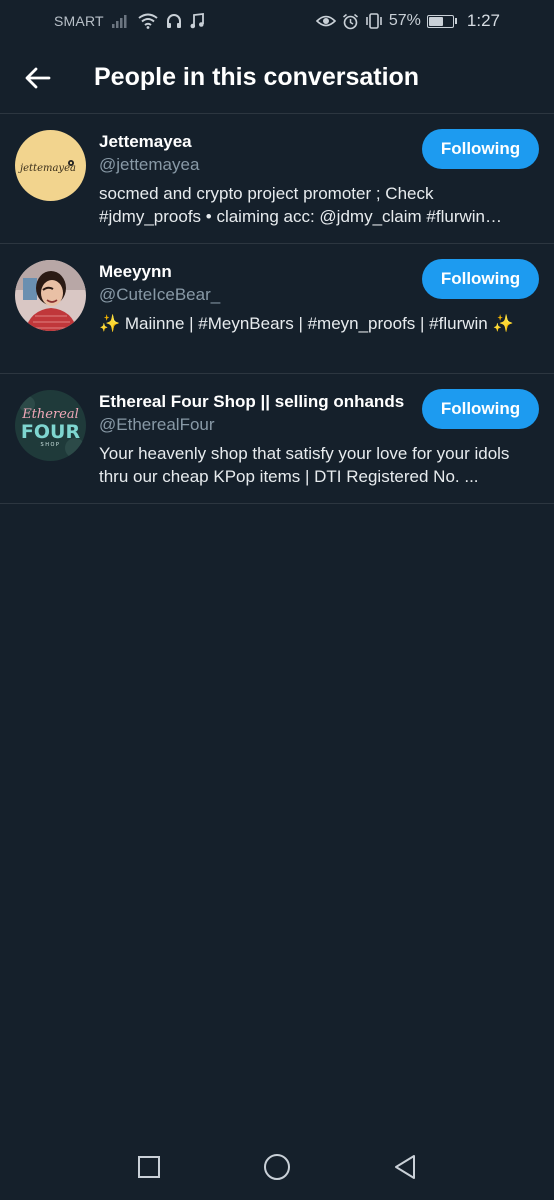 The height and width of the screenshot is (1200, 554). Describe the element at coordinates (47, 168) in the screenshot. I see `avatar-logo-text: jettemayea` at that location.